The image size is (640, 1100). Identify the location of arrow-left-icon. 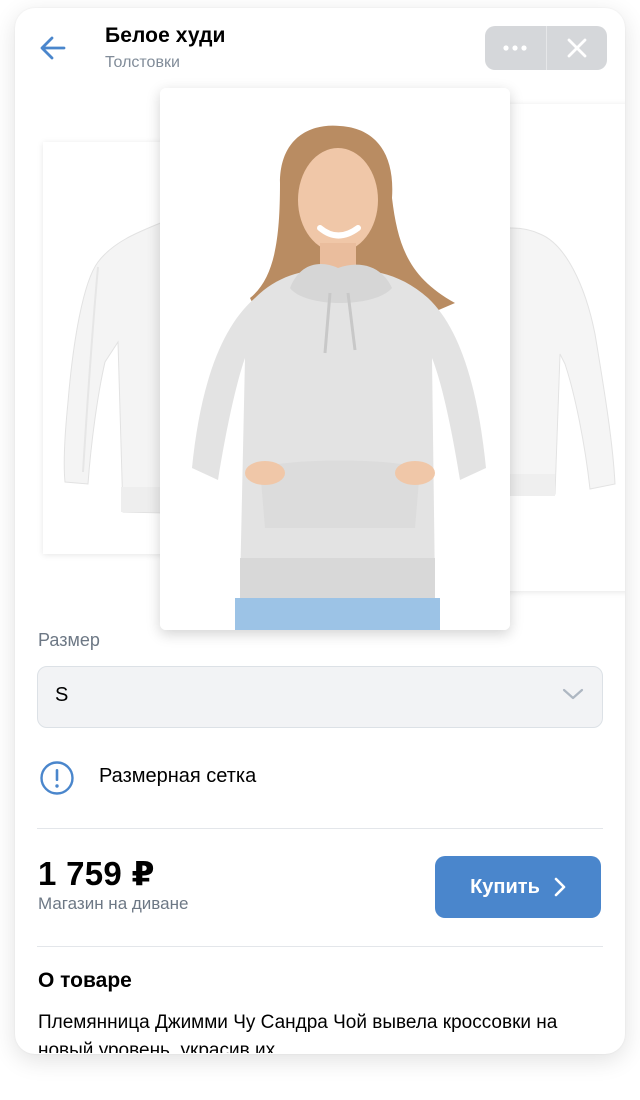
(53, 48).